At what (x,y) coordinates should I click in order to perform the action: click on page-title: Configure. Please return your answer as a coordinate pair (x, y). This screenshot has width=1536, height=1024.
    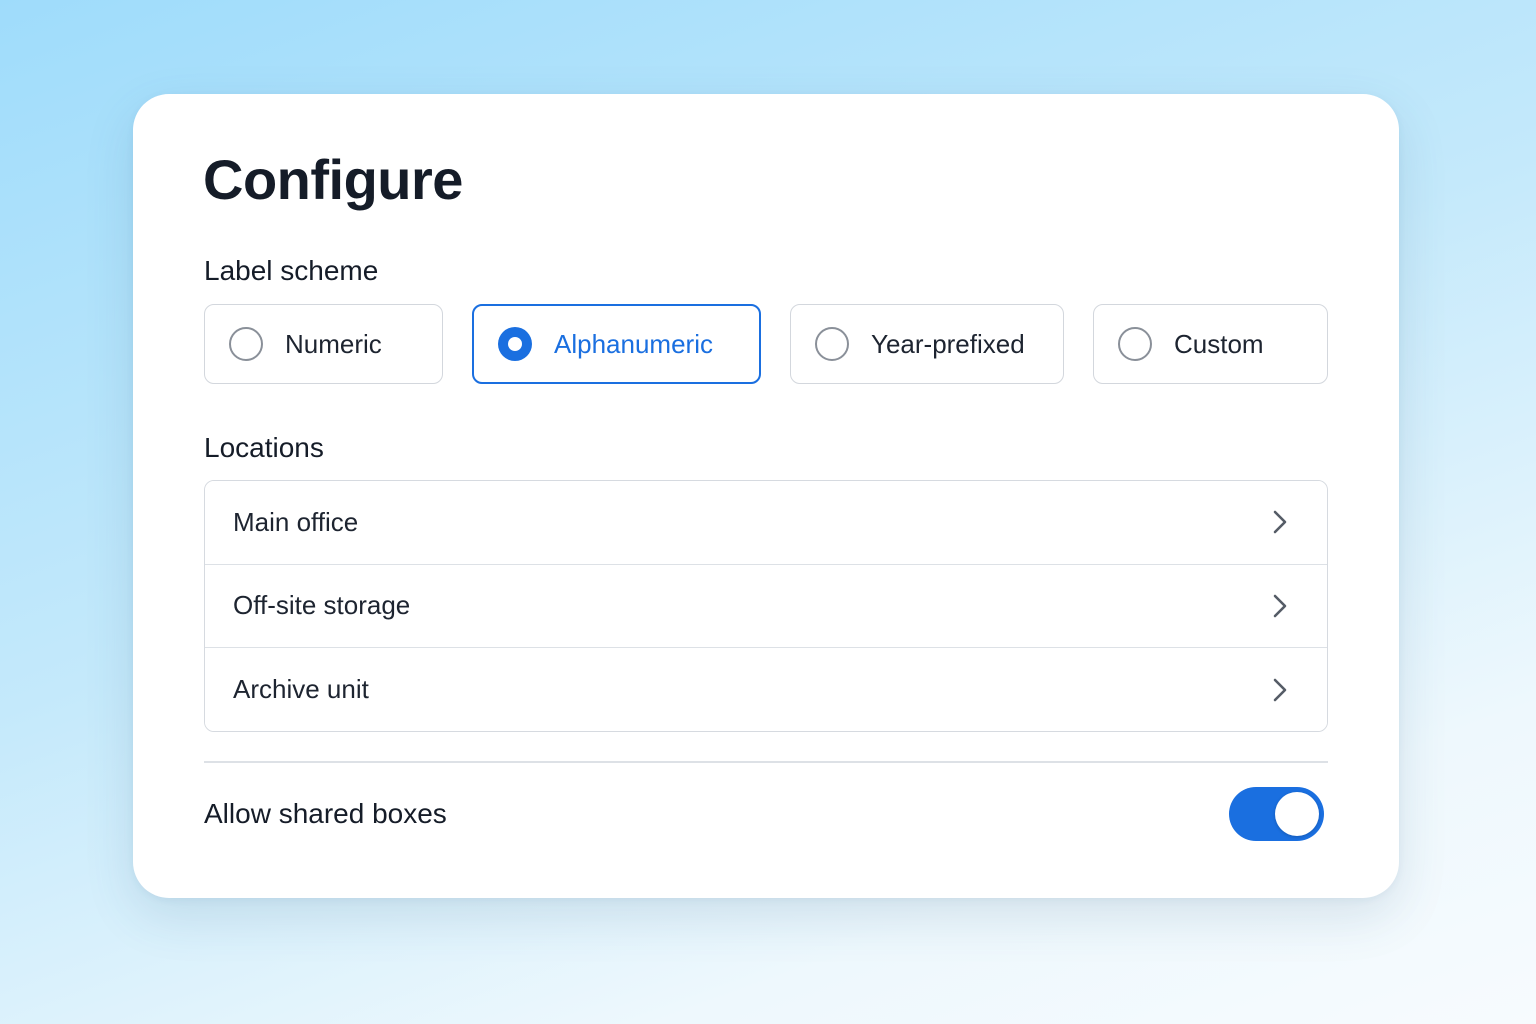
    Looking at the image, I should click on (333, 179).